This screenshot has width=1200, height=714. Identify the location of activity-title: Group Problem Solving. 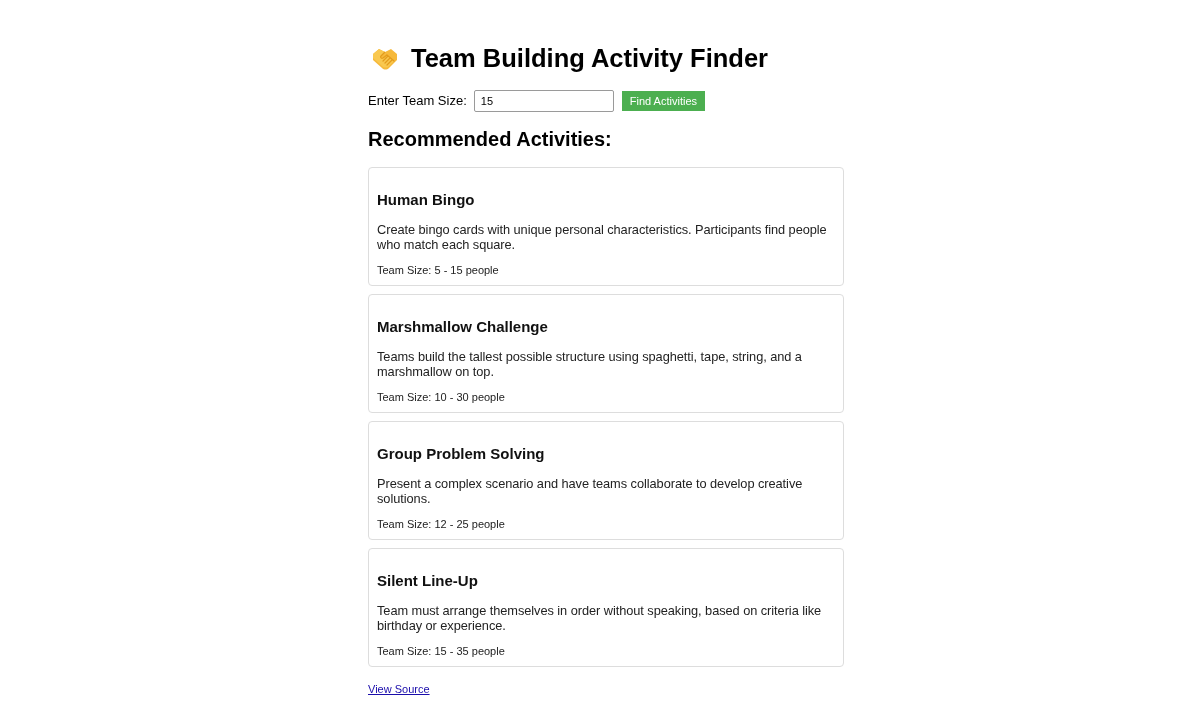
(461, 454).